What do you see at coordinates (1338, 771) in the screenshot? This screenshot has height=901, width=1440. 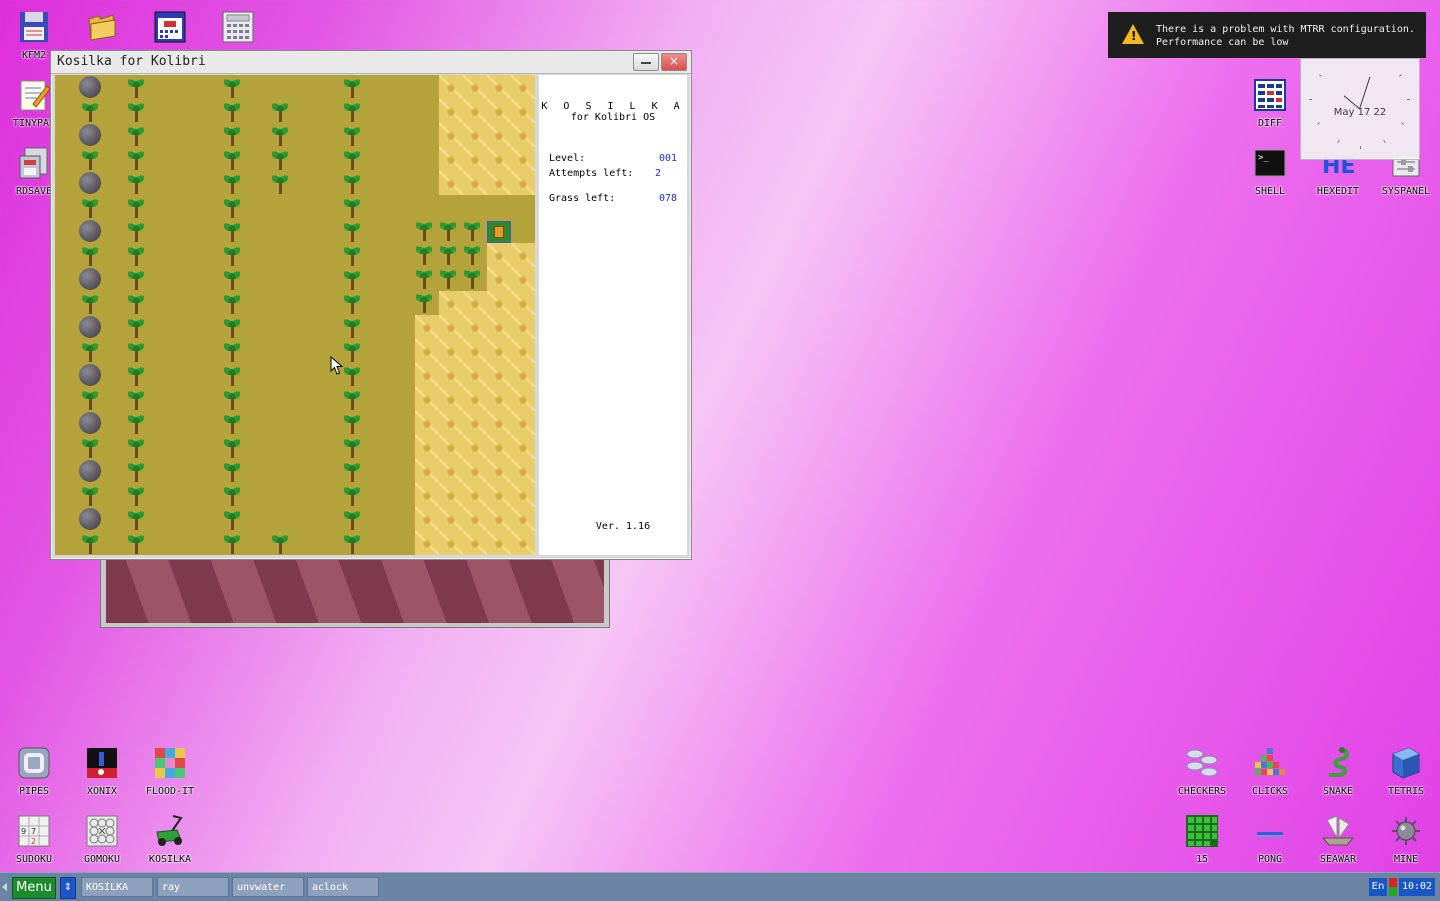 I see `desktop-icon-snake: SNAKE` at bounding box center [1338, 771].